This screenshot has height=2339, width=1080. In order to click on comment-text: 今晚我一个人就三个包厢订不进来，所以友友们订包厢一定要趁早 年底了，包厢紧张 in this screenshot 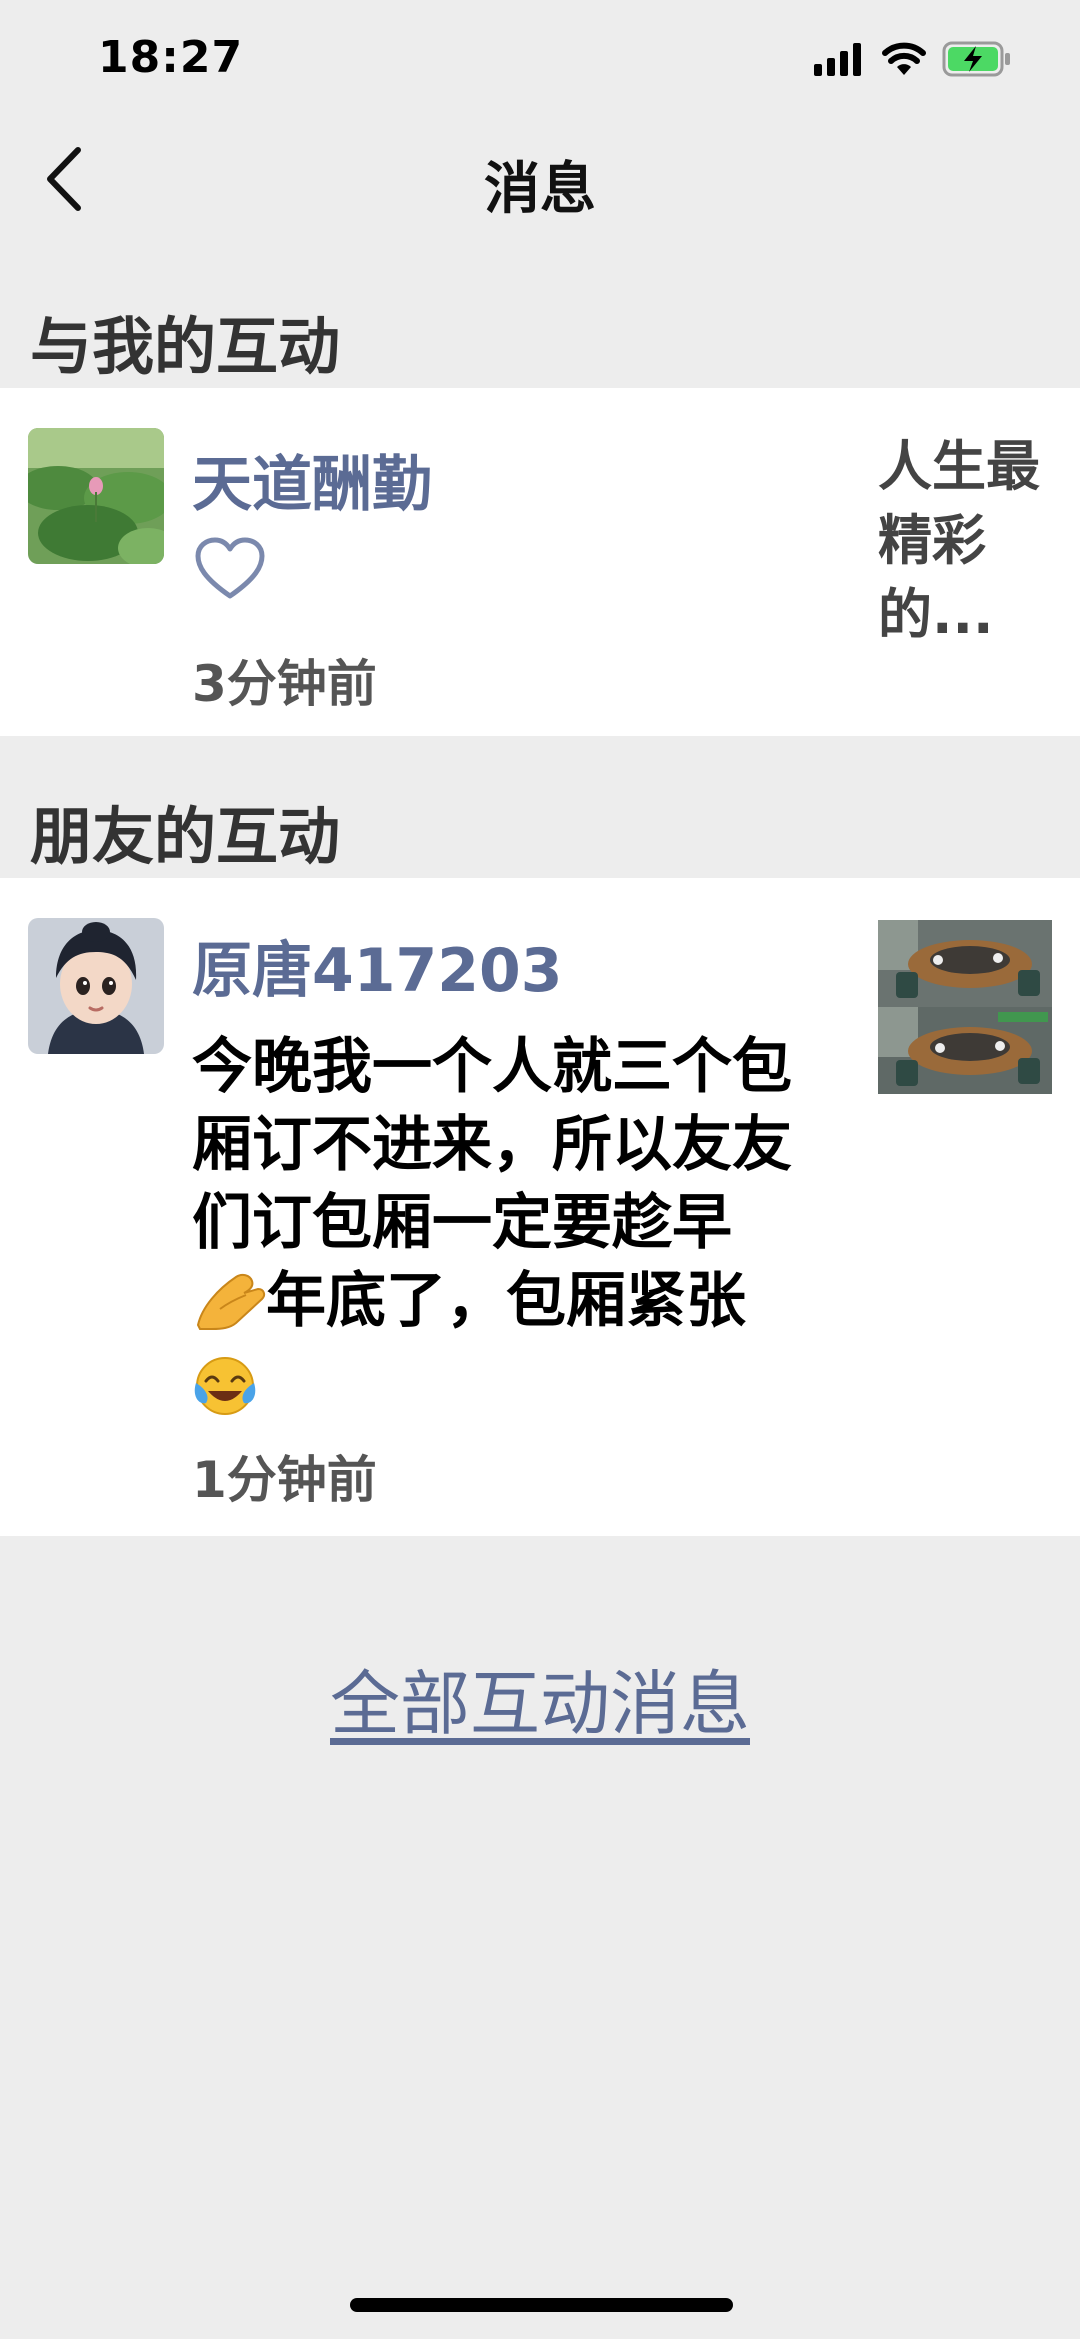, I will do `click(492, 1233)`.